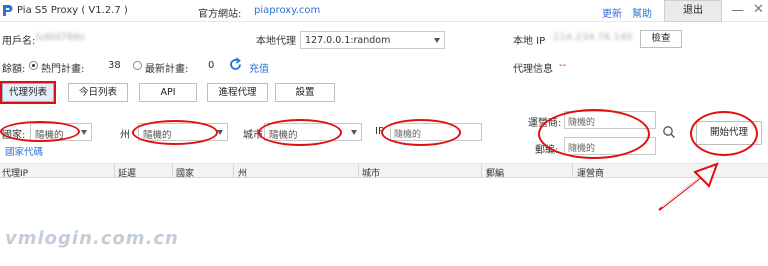 The width and height of the screenshot is (768, 266). I want to click on pia-logo-icon, so click(8, 10).